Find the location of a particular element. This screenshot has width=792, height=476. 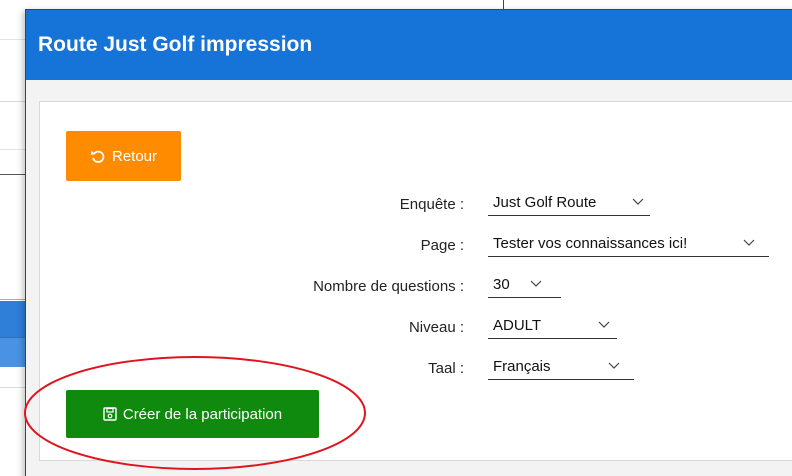

taal-select: Français is located at coordinates (561, 367).